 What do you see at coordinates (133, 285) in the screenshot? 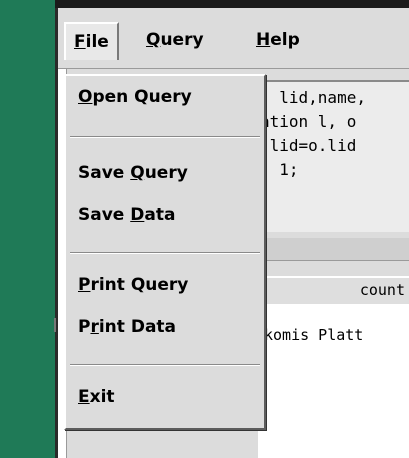
I see `menu-item-print-query: Print Query` at bounding box center [133, 285].